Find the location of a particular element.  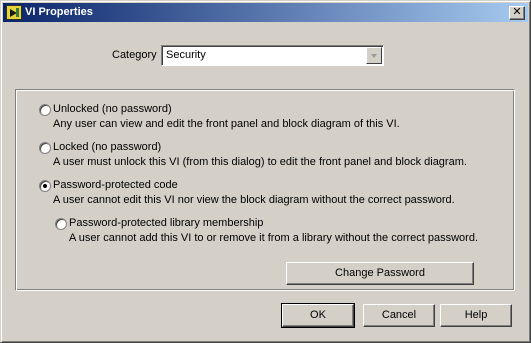

radio-unlocked is located at coordinates (45, 110).